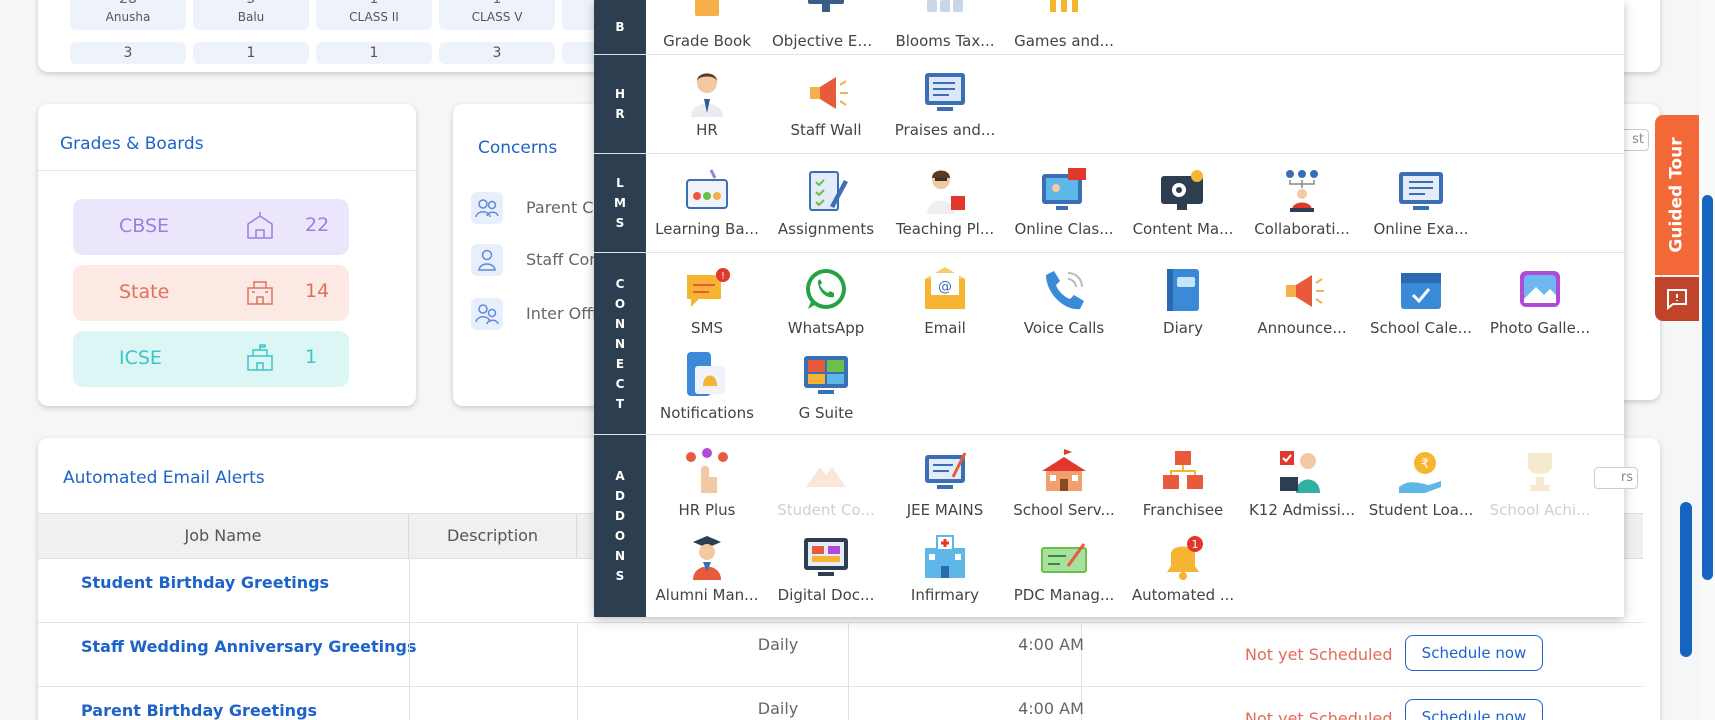 The image size is (1715, 720). I want to click on app-grade-book: Grade Book, so click(707, 25).